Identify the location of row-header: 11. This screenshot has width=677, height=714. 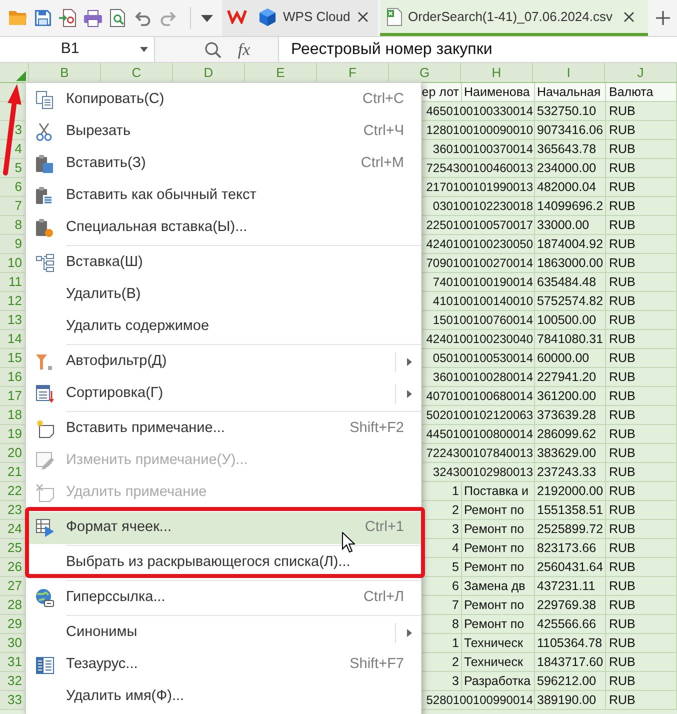
(12, 282).